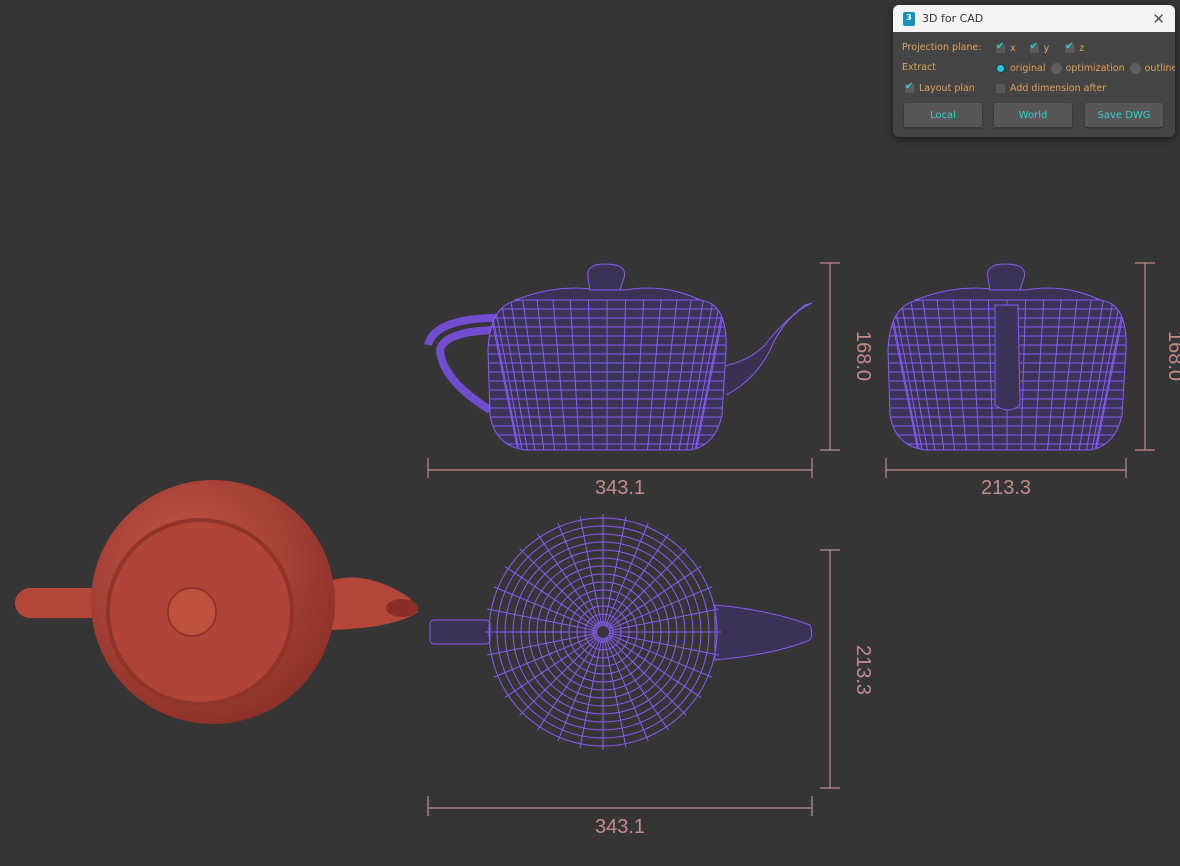 The height and width of the screenshot is (866, 1180). I want to click on dialog-title: 3D for CAD, so click(953, 18).